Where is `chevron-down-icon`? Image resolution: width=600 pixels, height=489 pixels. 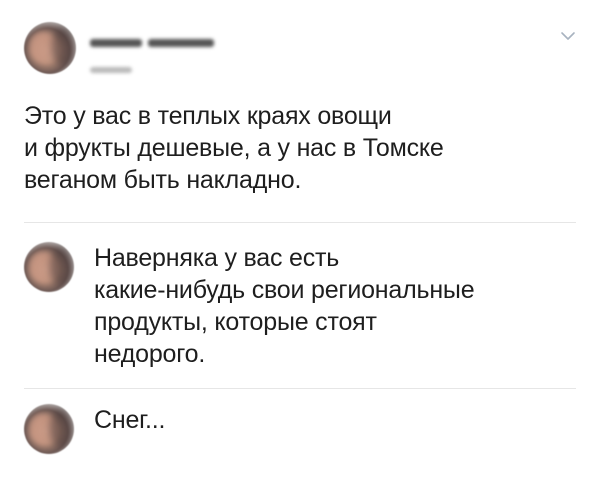
chevron-down-icon is located at coordinates (568, 36).